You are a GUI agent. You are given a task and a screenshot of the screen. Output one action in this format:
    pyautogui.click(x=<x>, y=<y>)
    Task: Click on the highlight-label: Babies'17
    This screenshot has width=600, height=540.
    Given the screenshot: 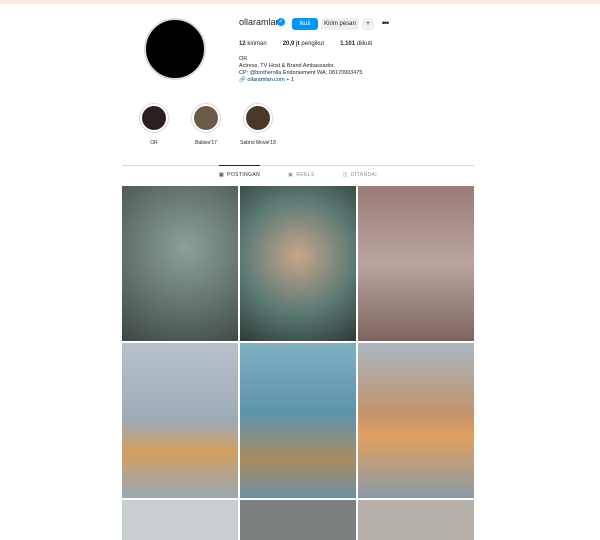 What is the action you would take?
    pyautogui.click(x=206, y=143)
    